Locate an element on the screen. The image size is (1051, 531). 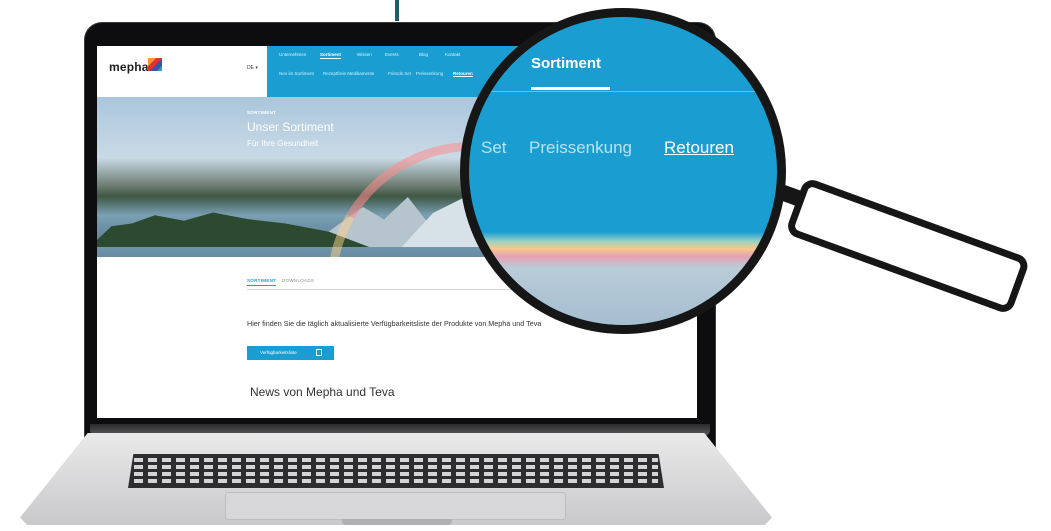
laptop-cable is located at coordinates (397, 10).